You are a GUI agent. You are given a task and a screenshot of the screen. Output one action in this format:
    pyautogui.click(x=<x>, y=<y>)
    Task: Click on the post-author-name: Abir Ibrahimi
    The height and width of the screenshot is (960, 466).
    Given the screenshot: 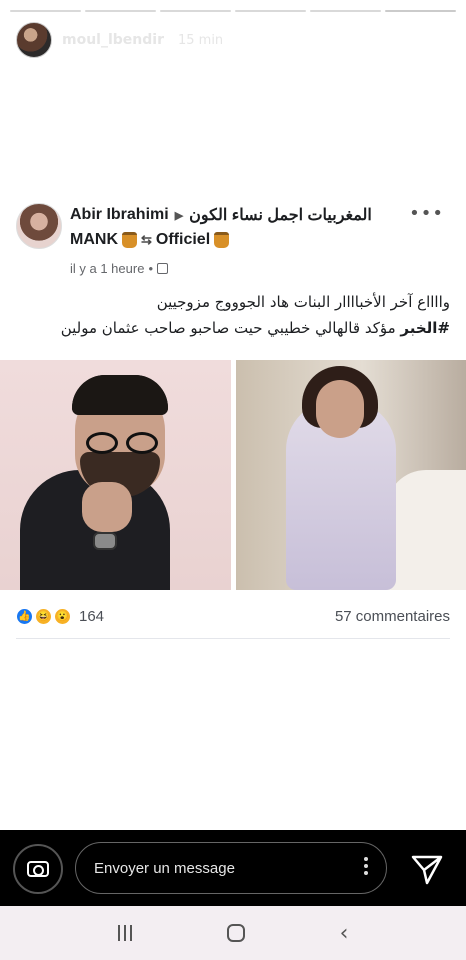 What is the action you would take?
    pyautogui.click(x=119, y=214)
    